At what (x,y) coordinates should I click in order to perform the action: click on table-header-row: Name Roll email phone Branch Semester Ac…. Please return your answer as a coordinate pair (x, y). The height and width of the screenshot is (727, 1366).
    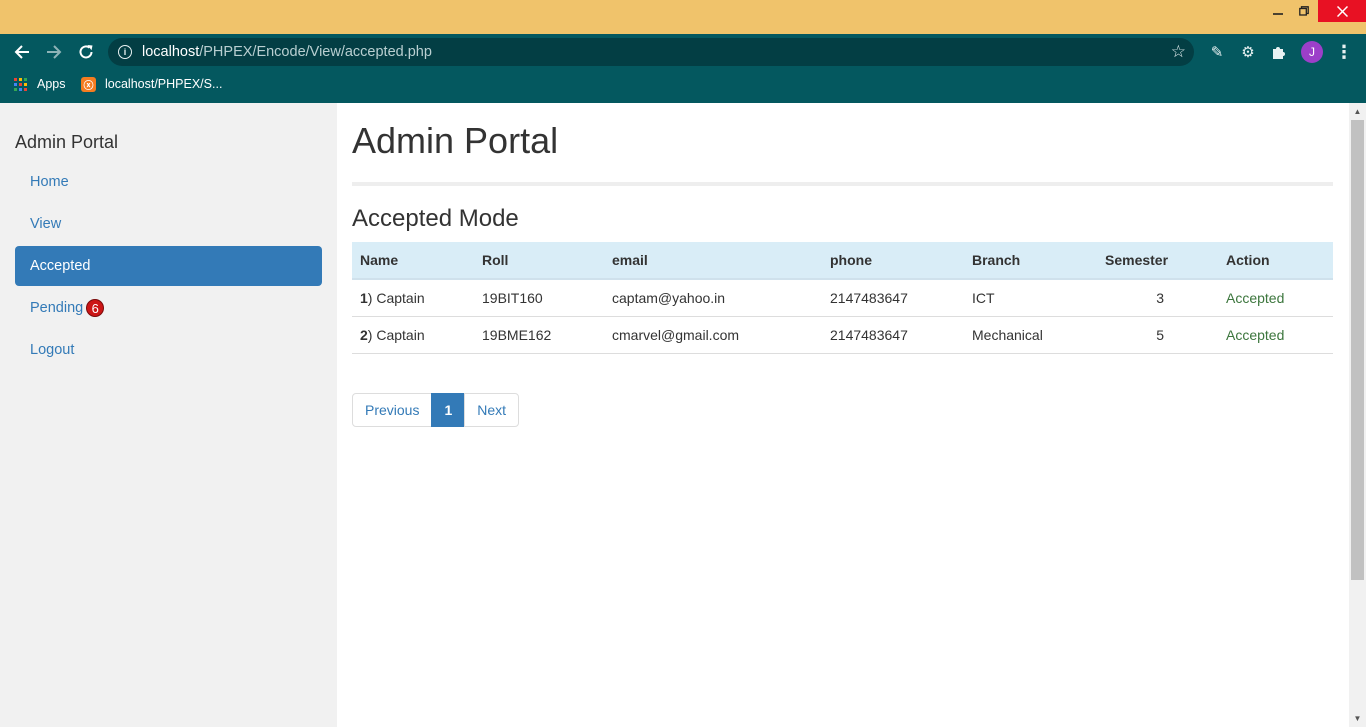
    Looking at the image, I should click on (842, 261).